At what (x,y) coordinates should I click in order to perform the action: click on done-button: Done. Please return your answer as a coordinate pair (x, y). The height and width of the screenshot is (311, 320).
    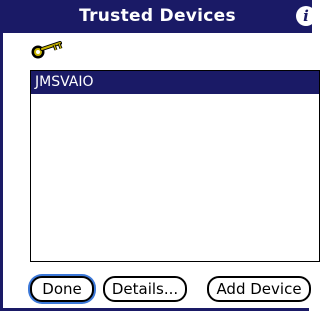
    Looking at the image, I should click on (62, 289).